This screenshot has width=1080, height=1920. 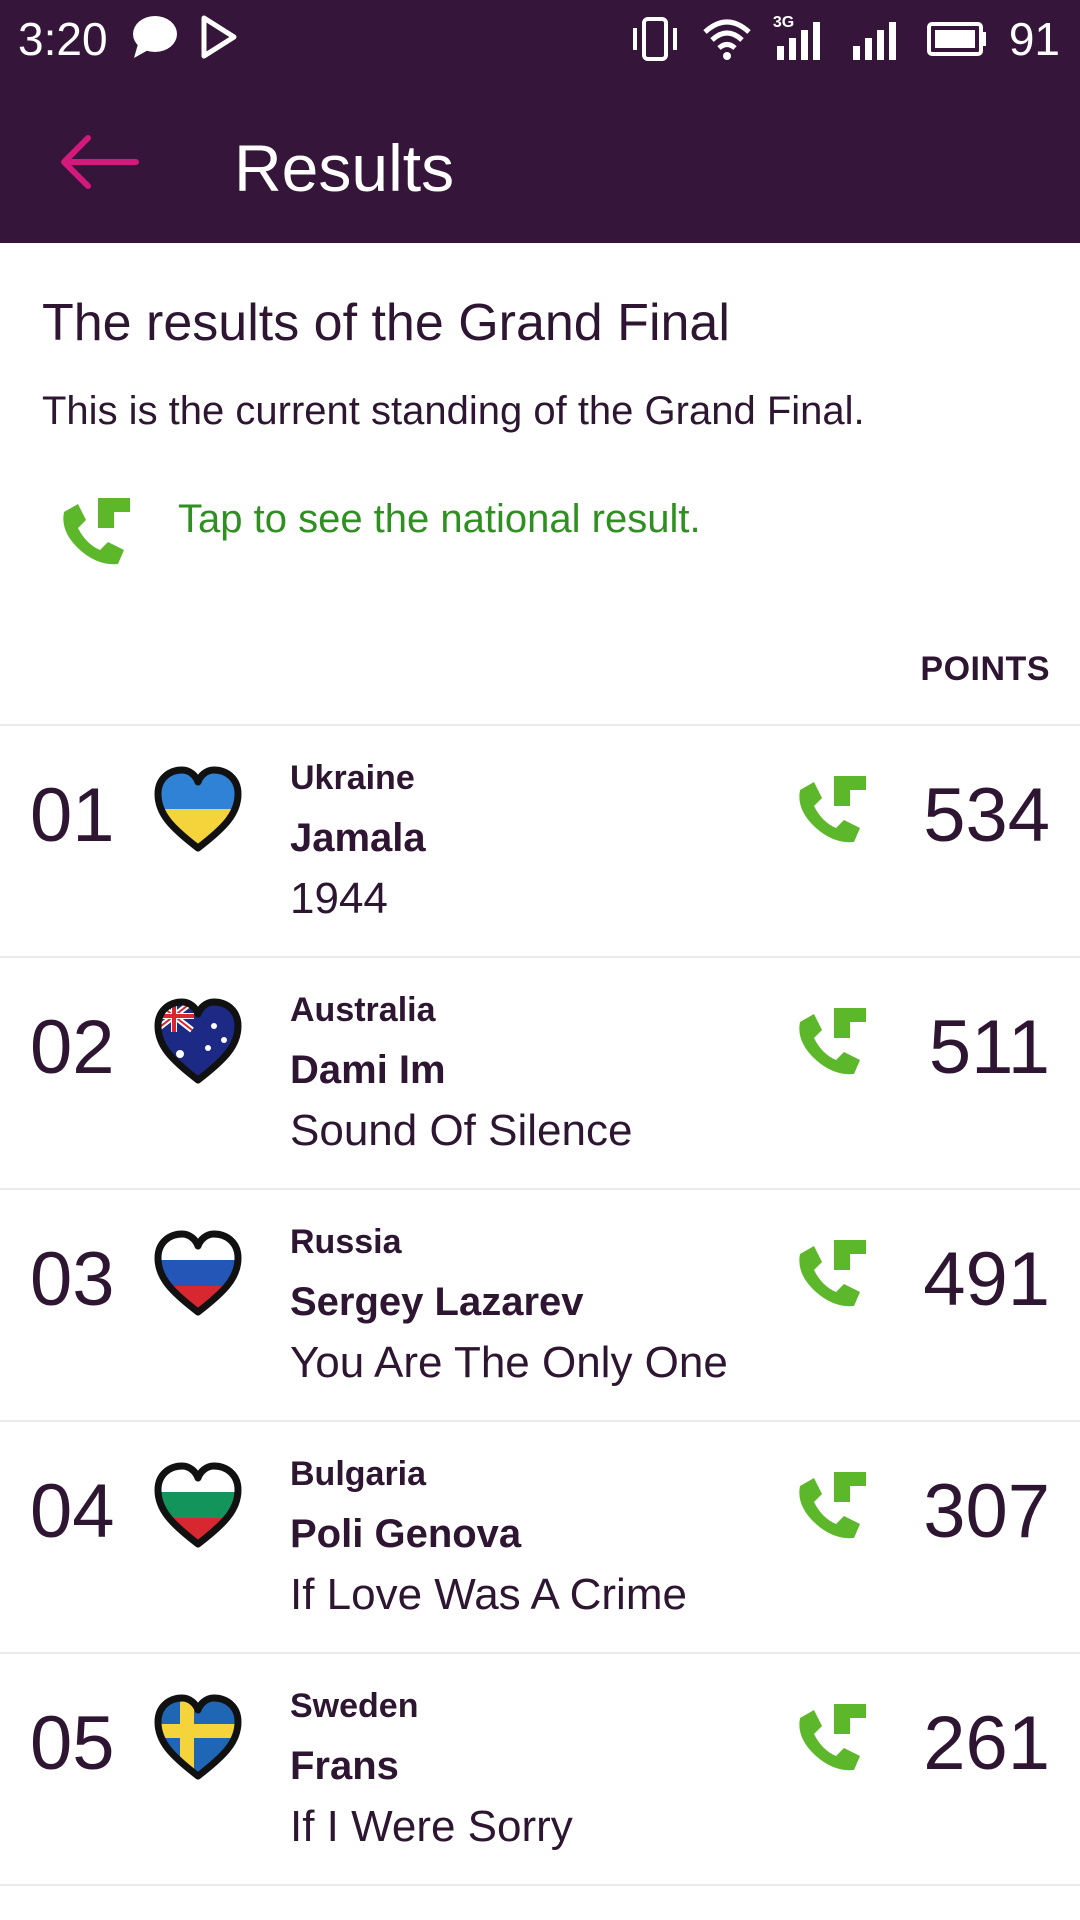 I want to click on artist-name: Dami Im, so click(x=368, y=1070).